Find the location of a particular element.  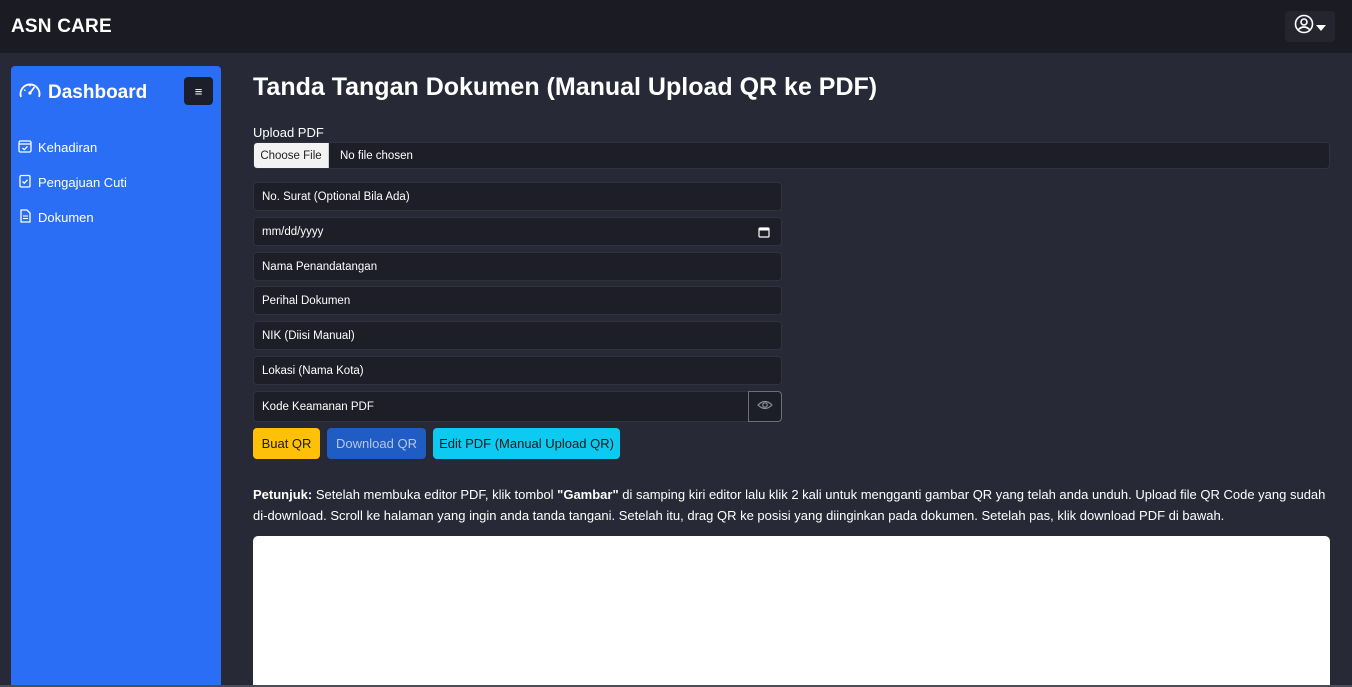

nama-penandatangan-input: Nama Penandatangan is located at coordinates (517, 266).